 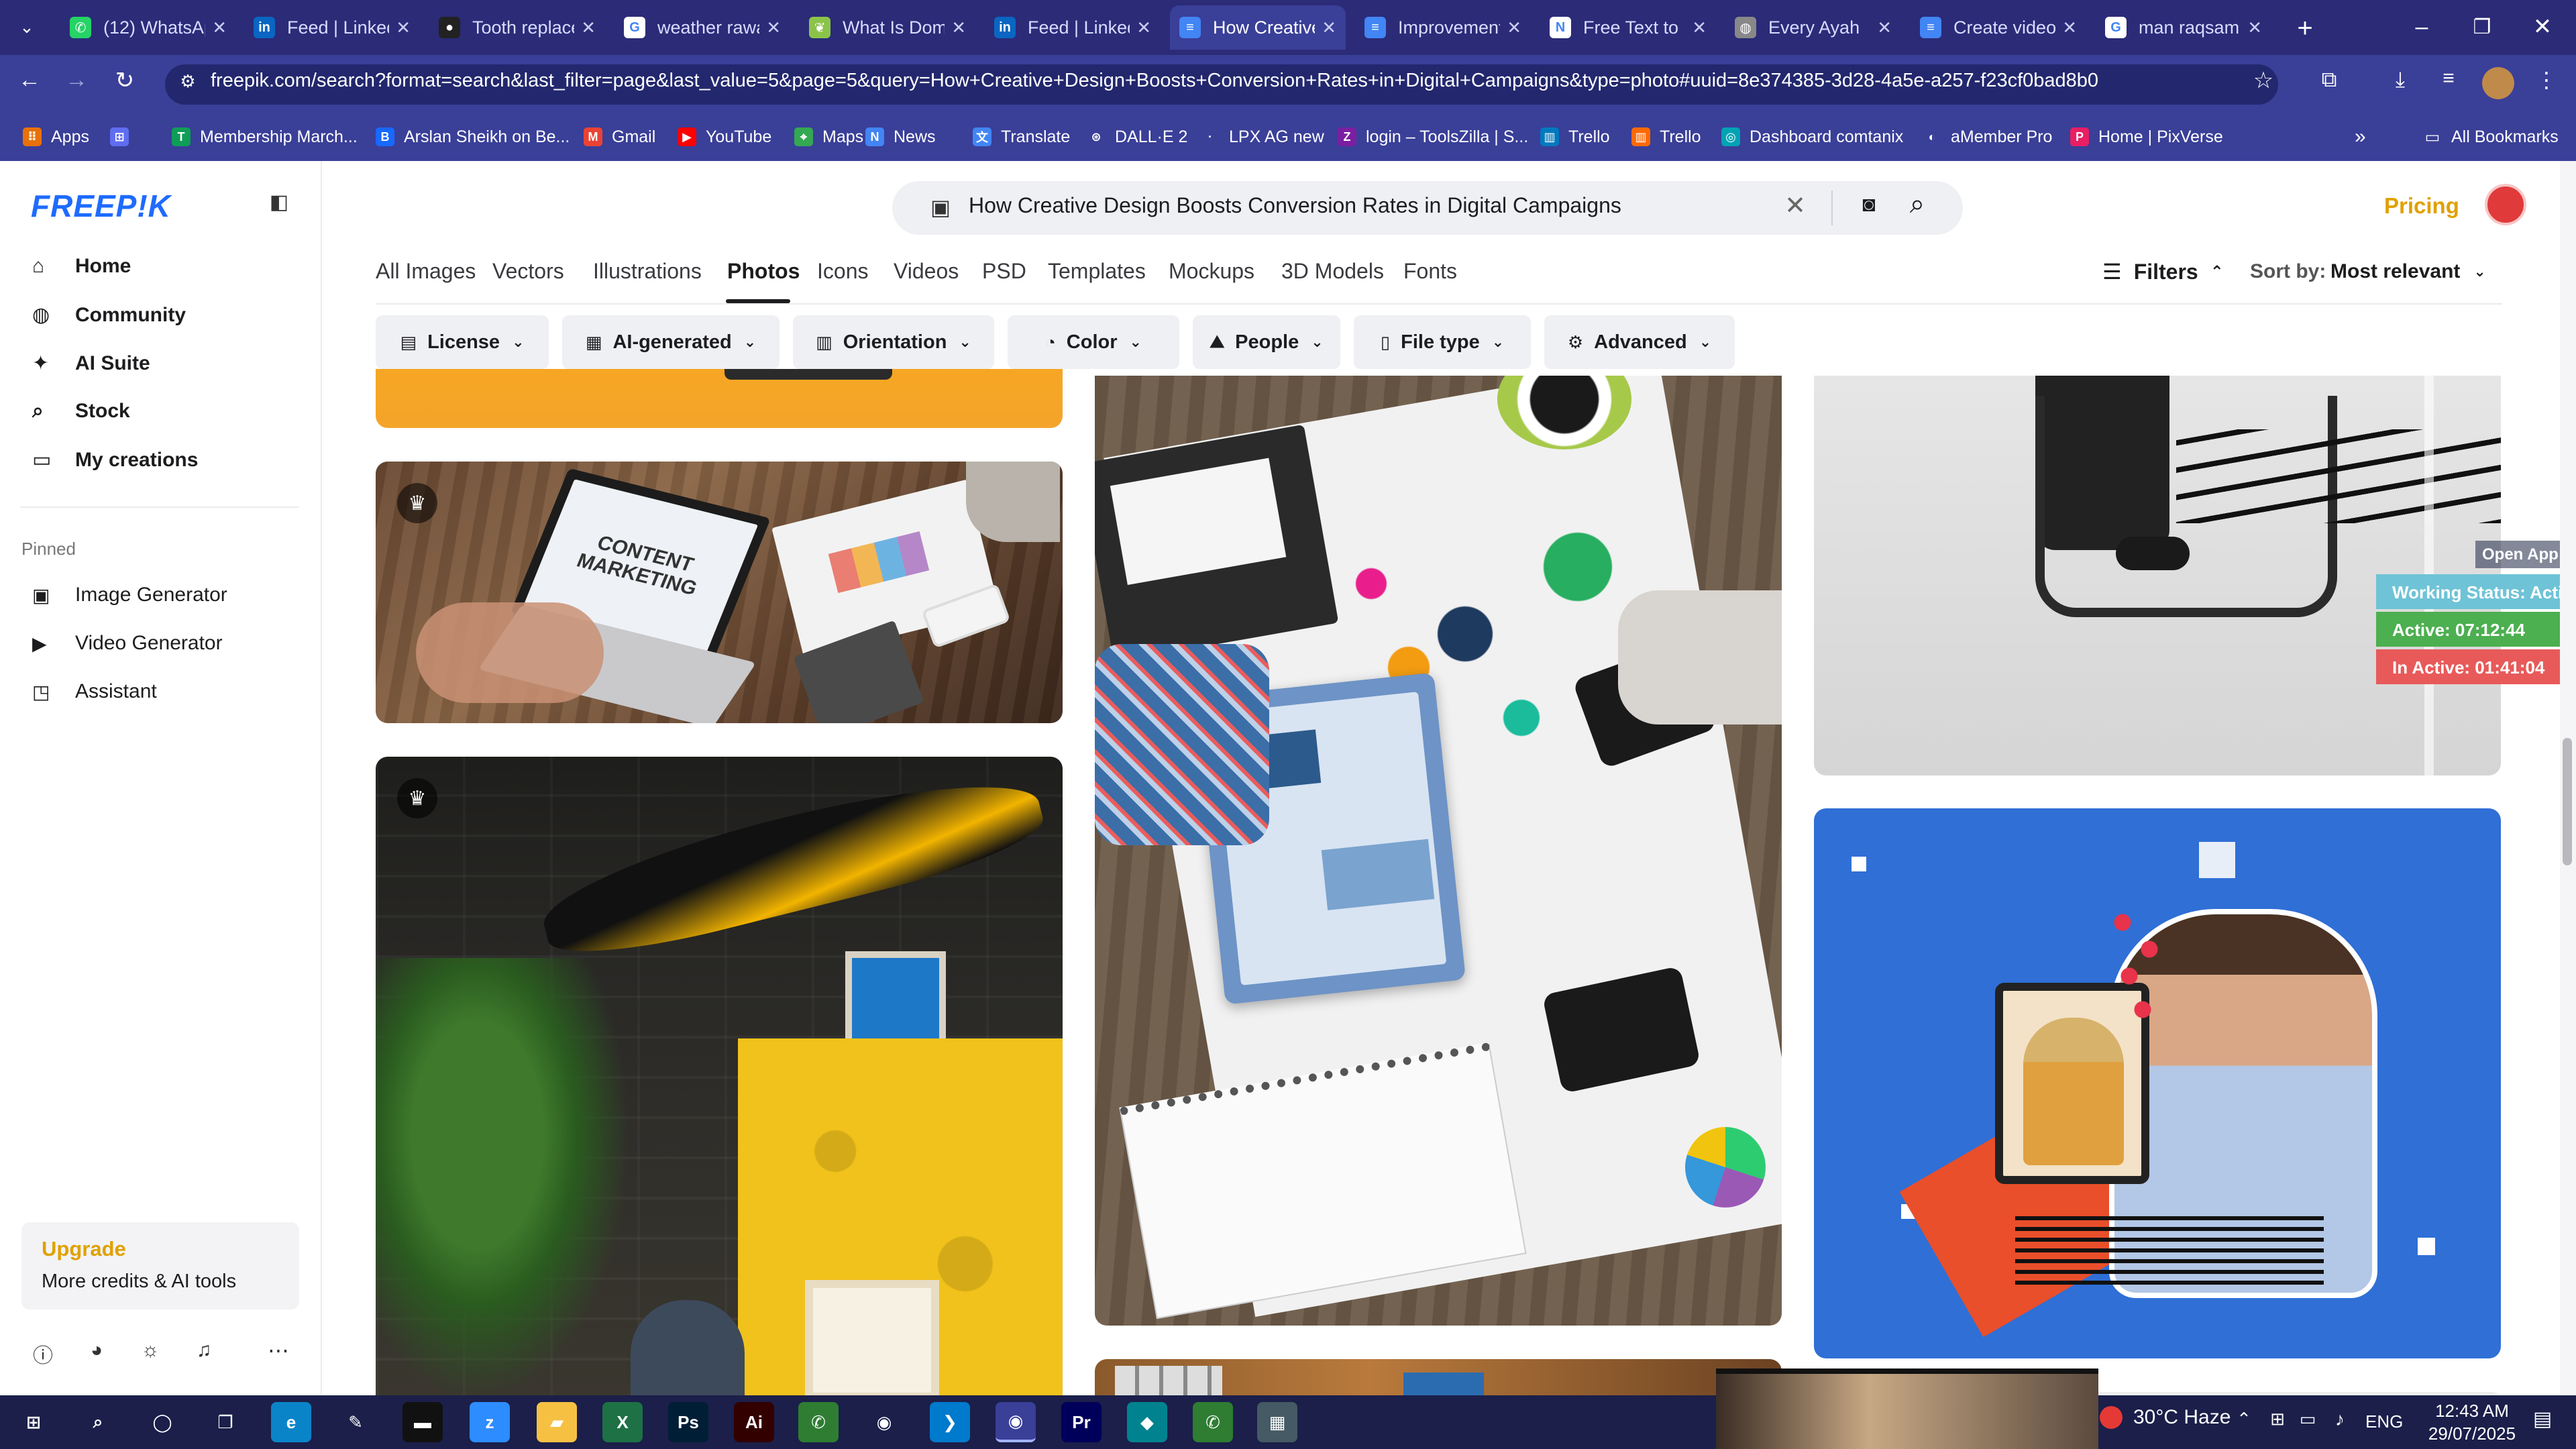 What do you see at coordinates (115, 460) in the screenshot?
I see `sidebar-item-my-creations: ▭ My creations` at bounding box center [115, 460].